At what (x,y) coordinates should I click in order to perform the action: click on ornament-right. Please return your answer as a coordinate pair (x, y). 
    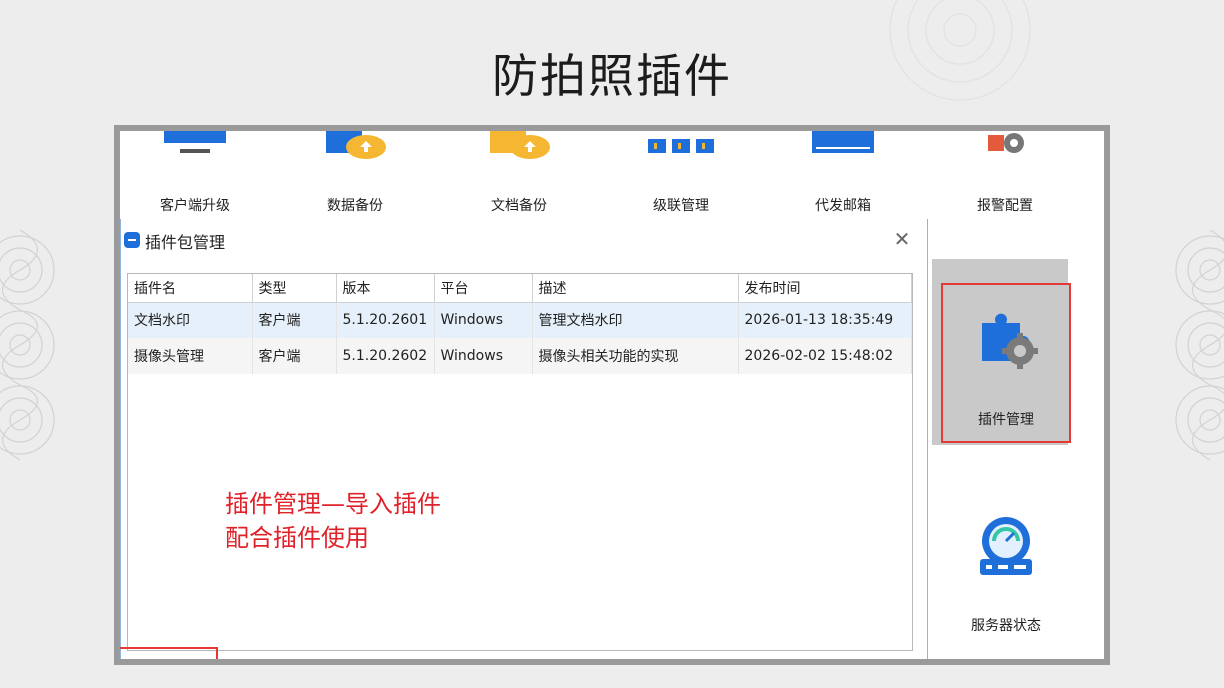
    Looking at the image, I should click on (1199, 345).